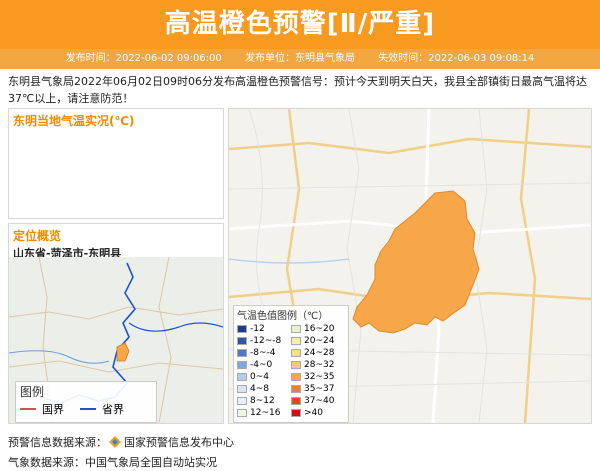 The image size is (600, 471). What do you see at coordinates (143, 58) in the screenshot?
I see `issue-time: 发布时间：2022-06-02 09:06:00` at bounding box center [143, 58].